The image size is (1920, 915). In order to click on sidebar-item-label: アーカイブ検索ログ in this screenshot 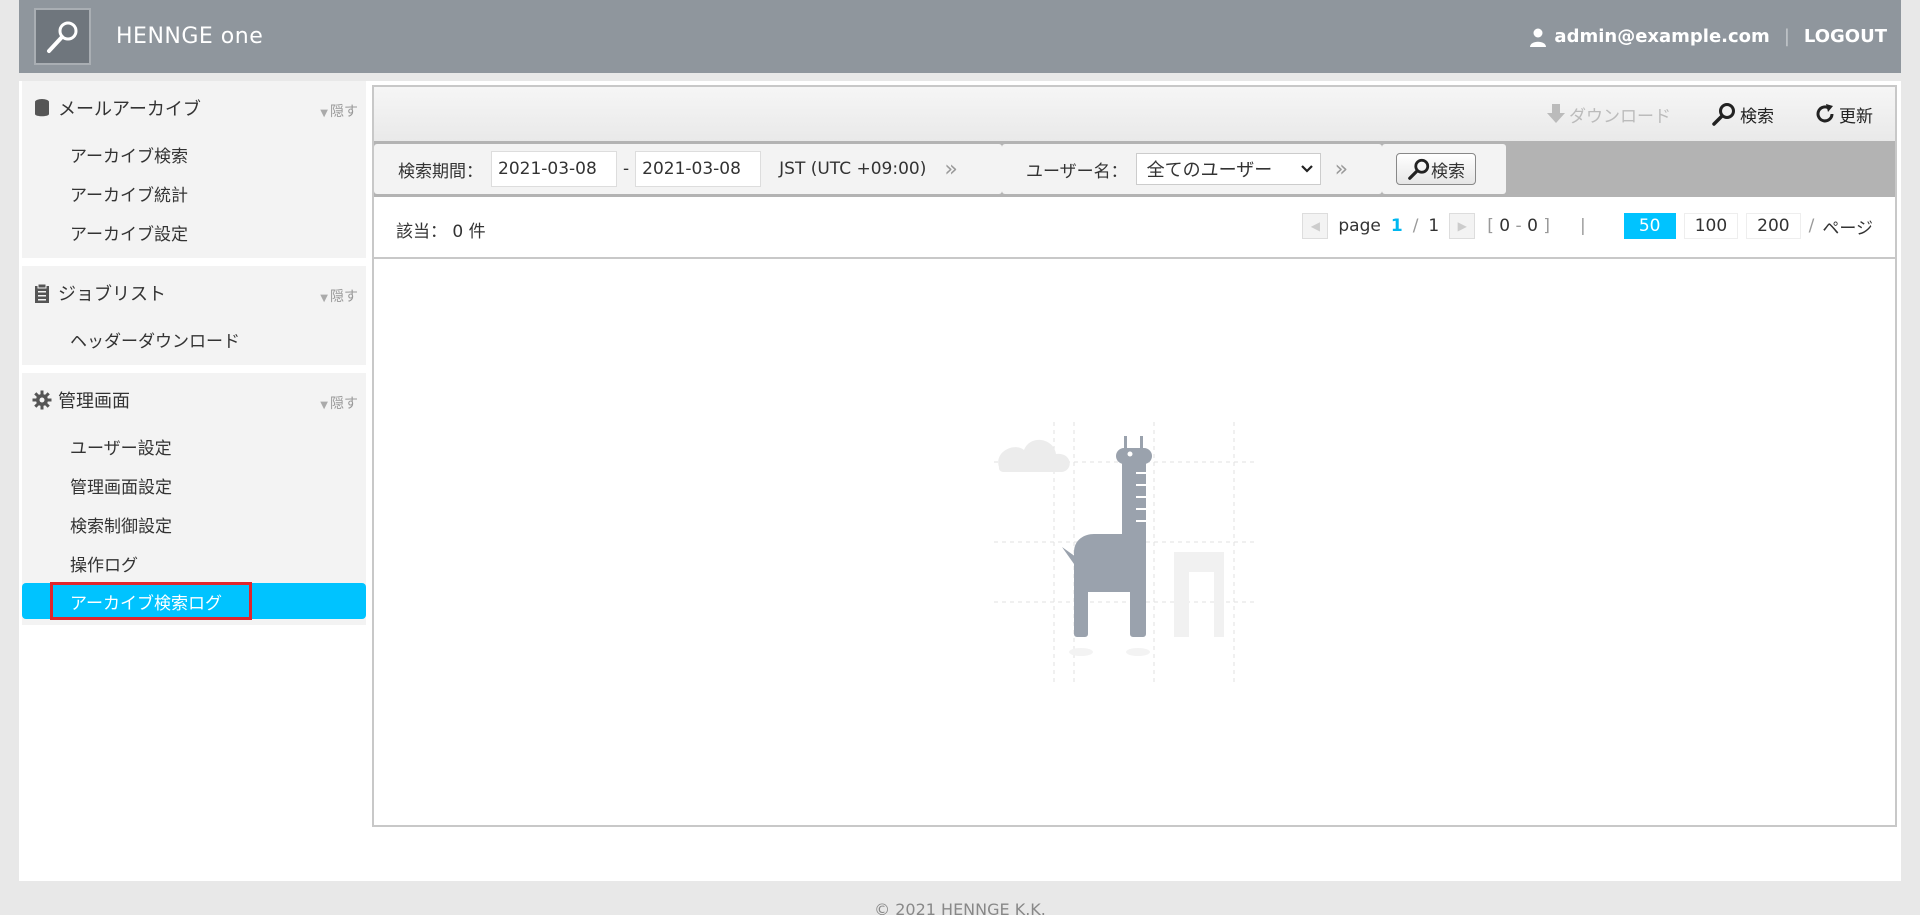, I will do `click(146, 603)`.